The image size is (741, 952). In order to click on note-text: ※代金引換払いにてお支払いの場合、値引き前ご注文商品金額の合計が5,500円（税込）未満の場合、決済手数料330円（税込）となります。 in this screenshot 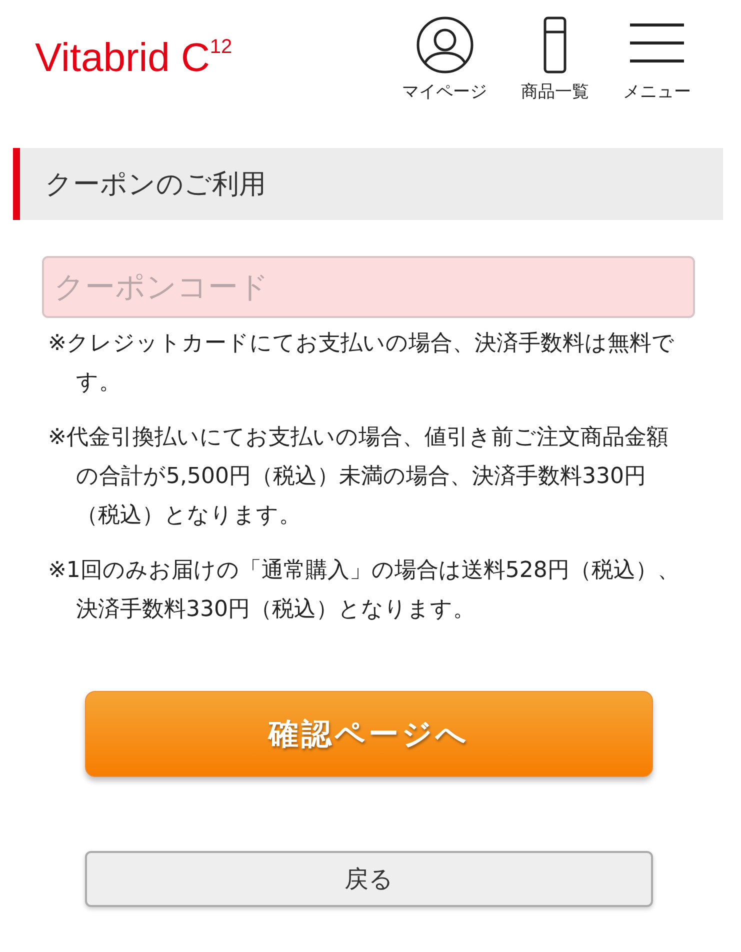, I will do `click(359, 477)`.